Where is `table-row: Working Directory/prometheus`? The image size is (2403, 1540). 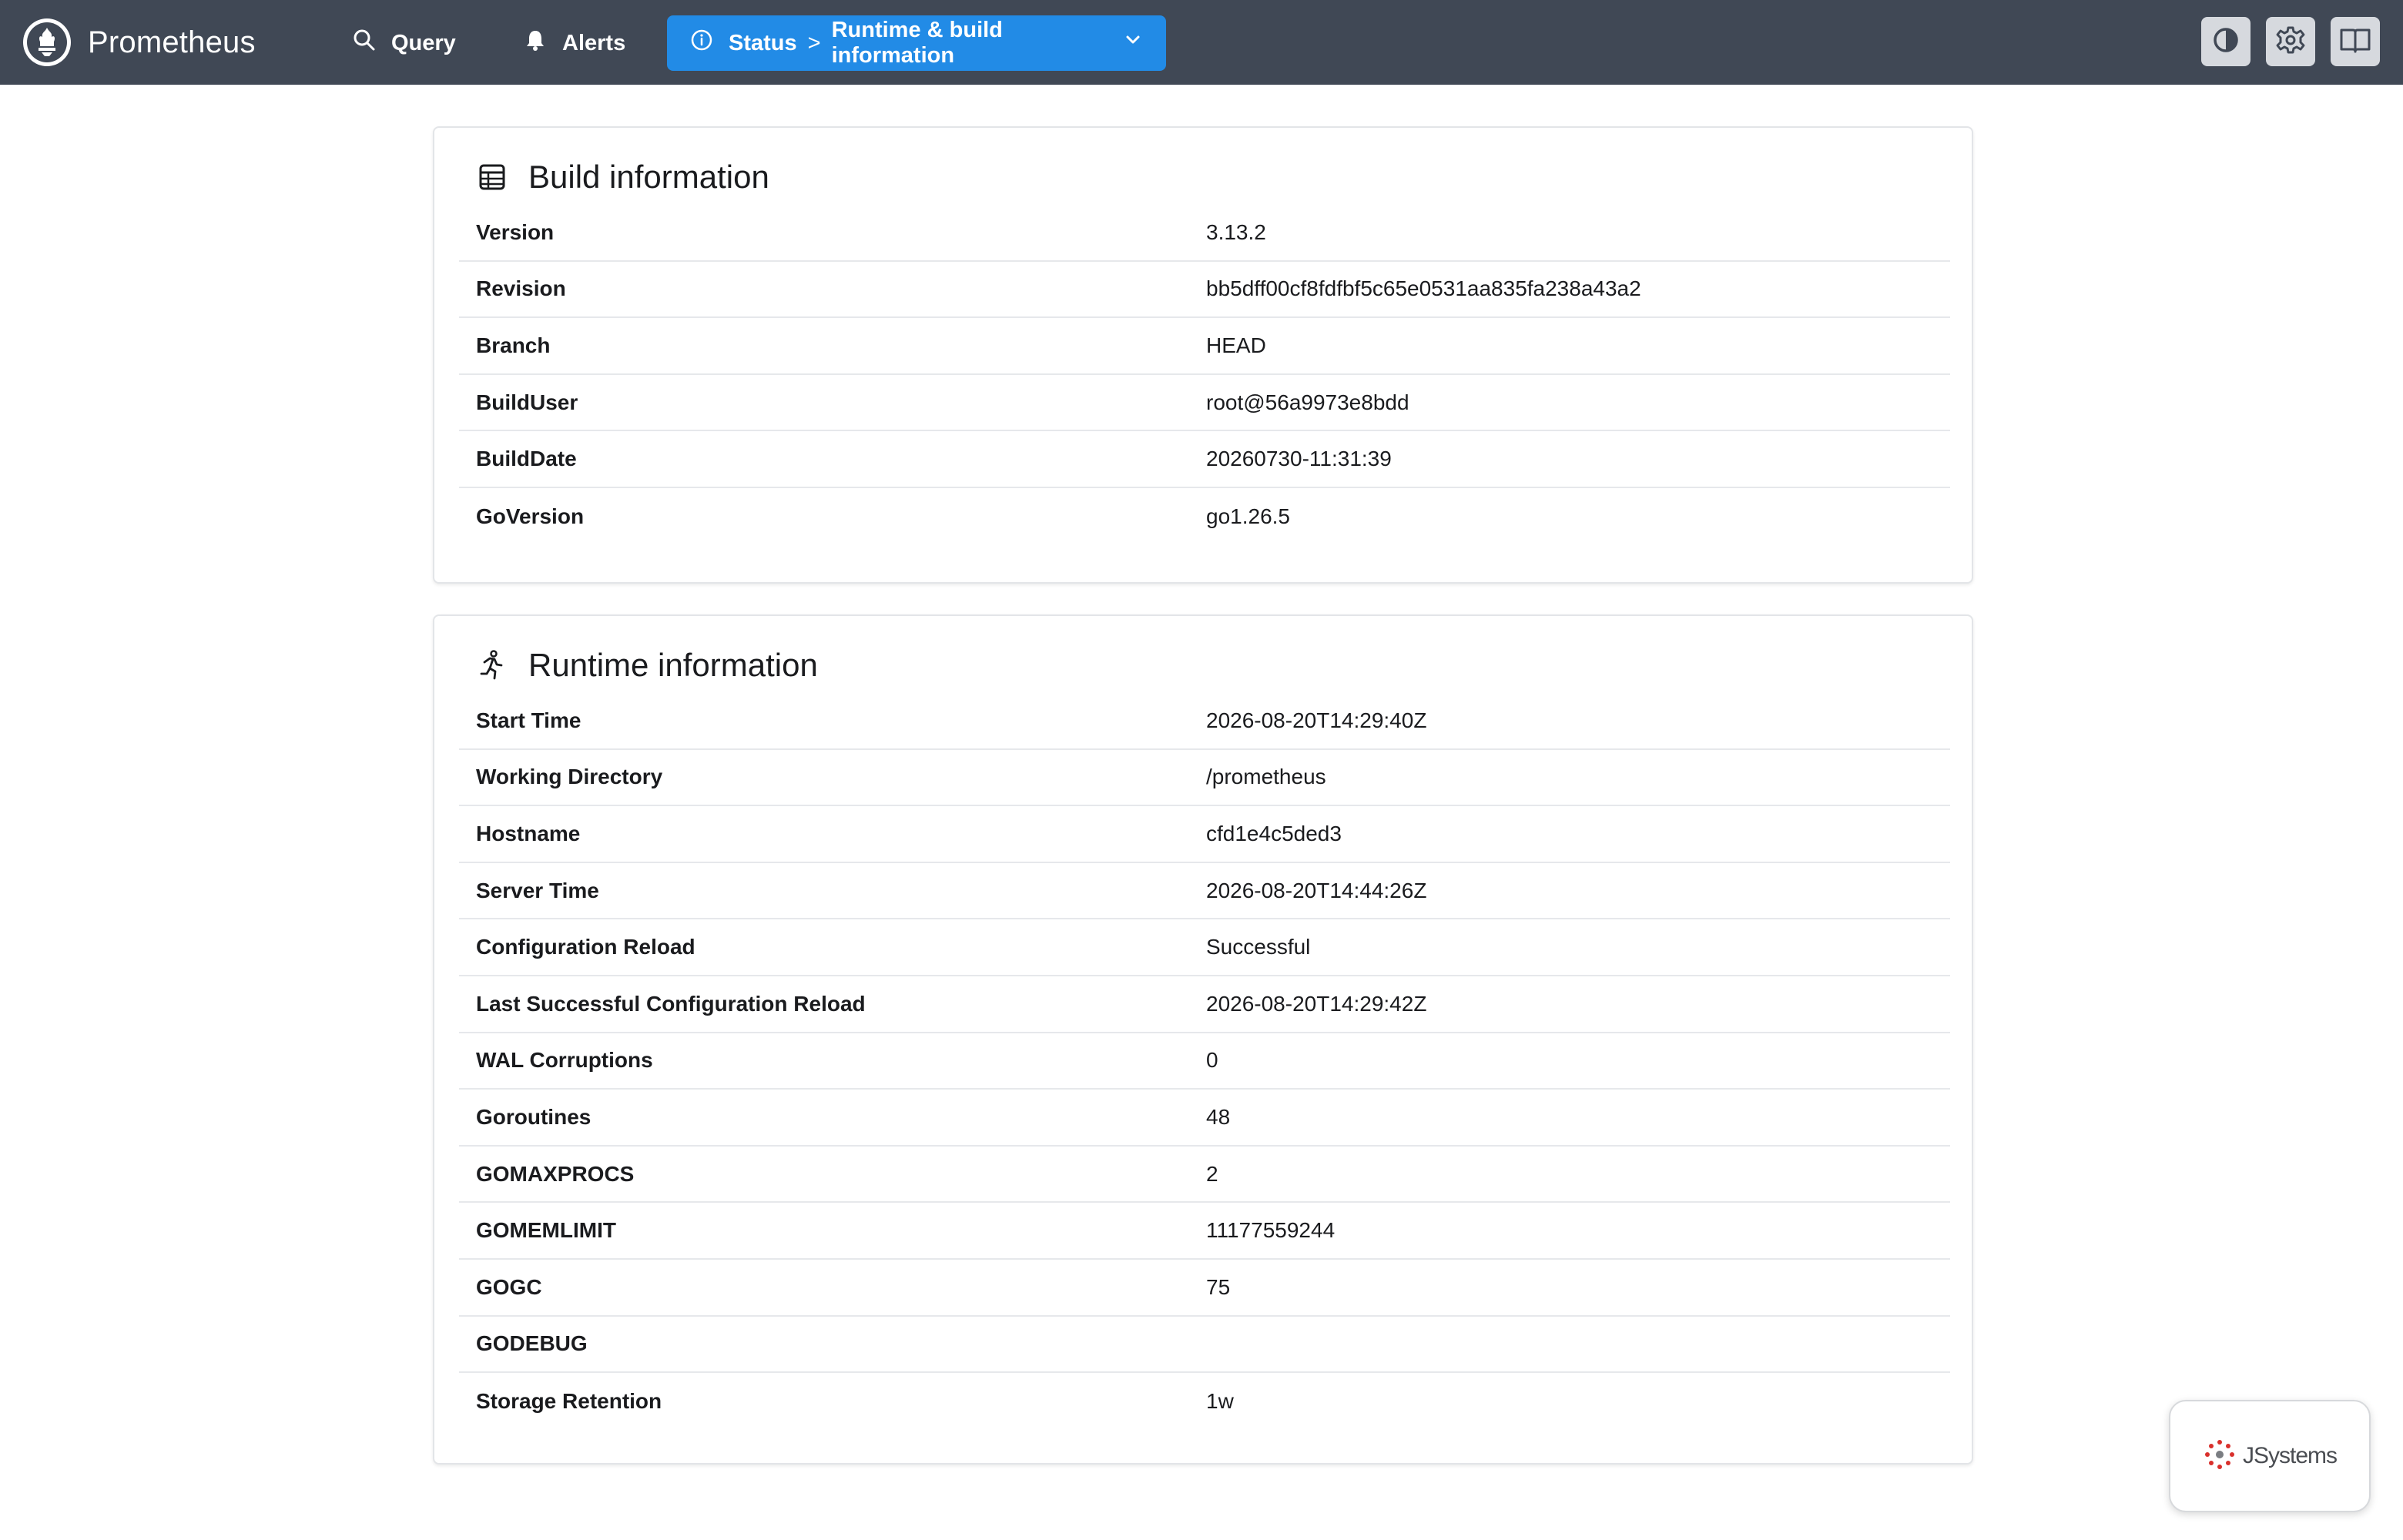 table-row: Working Directory/prometheus is located at coordinates (1204, 778).